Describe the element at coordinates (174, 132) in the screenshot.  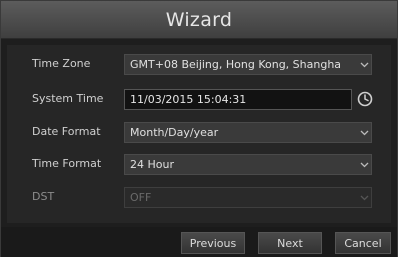
I see `date-format-value: Month/Day/year` at that location.